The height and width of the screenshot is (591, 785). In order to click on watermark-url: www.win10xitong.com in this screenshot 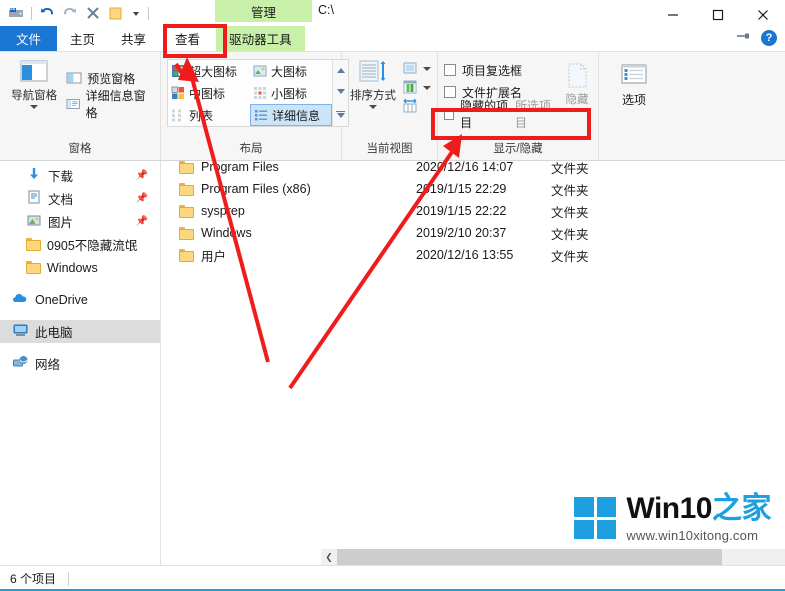, I will do `click(692, 535)`.